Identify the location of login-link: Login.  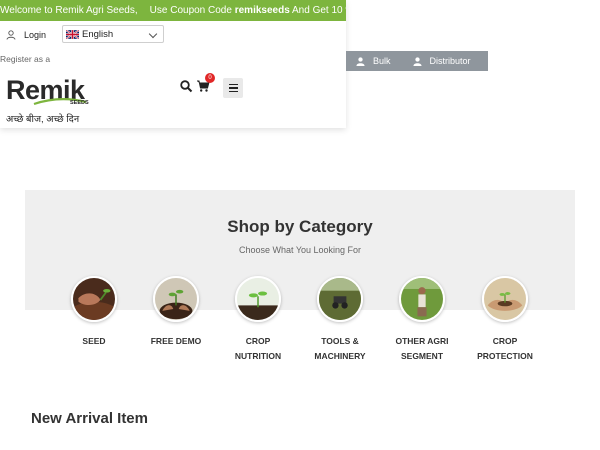
(35, 35).